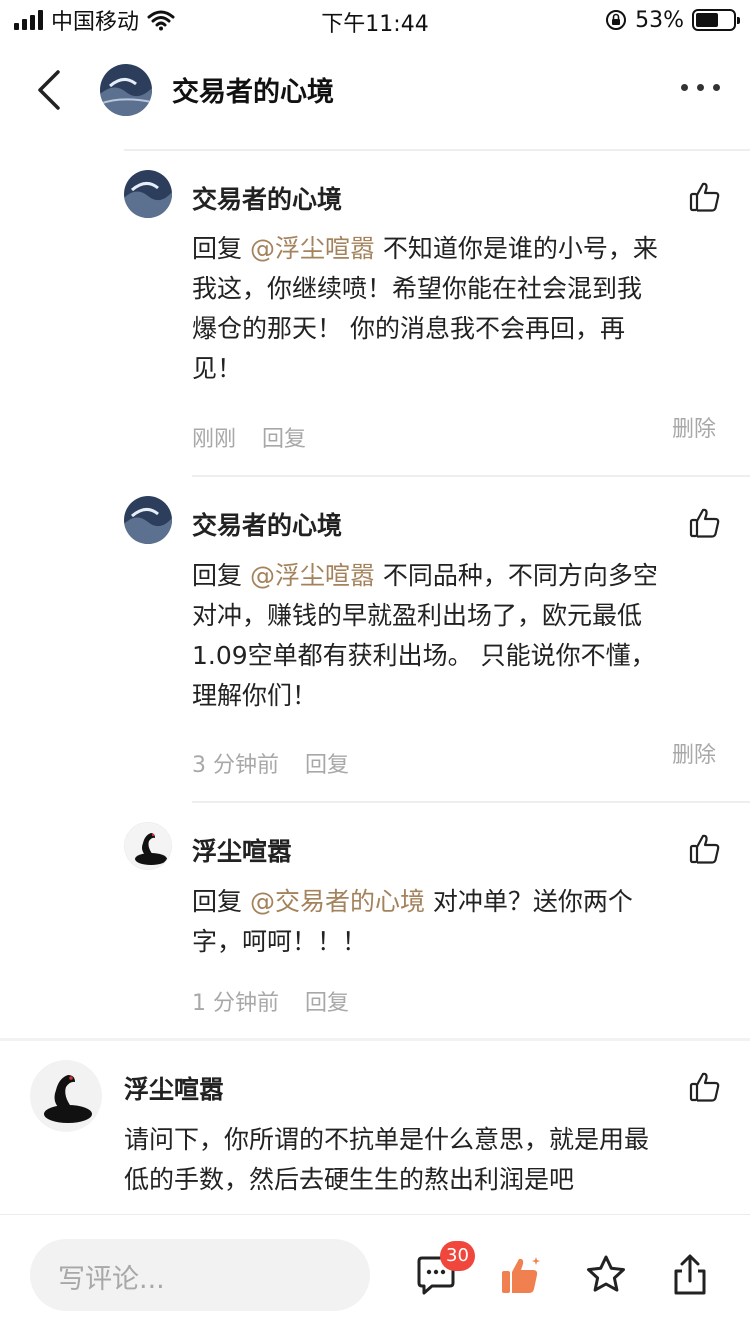 This screenshot has width=750, height=1334. Describe the element at coordinates (417, 288) in the screenshot. I see `comment-line: 我这，你继续喷！希望你能在社会混到我` at that location.